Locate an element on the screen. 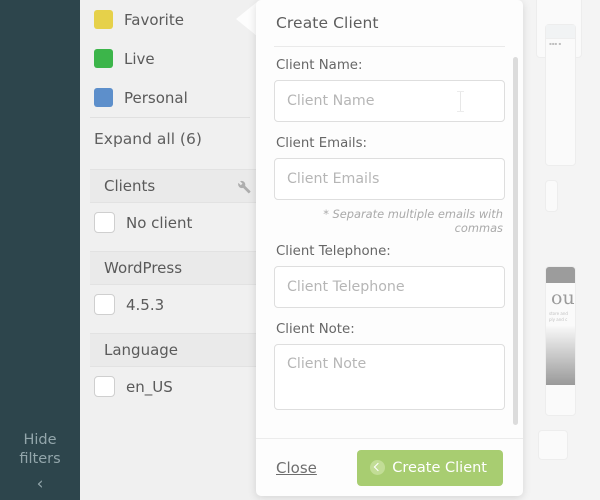  filter-label-live: Live is located at coordinates (170, 58).